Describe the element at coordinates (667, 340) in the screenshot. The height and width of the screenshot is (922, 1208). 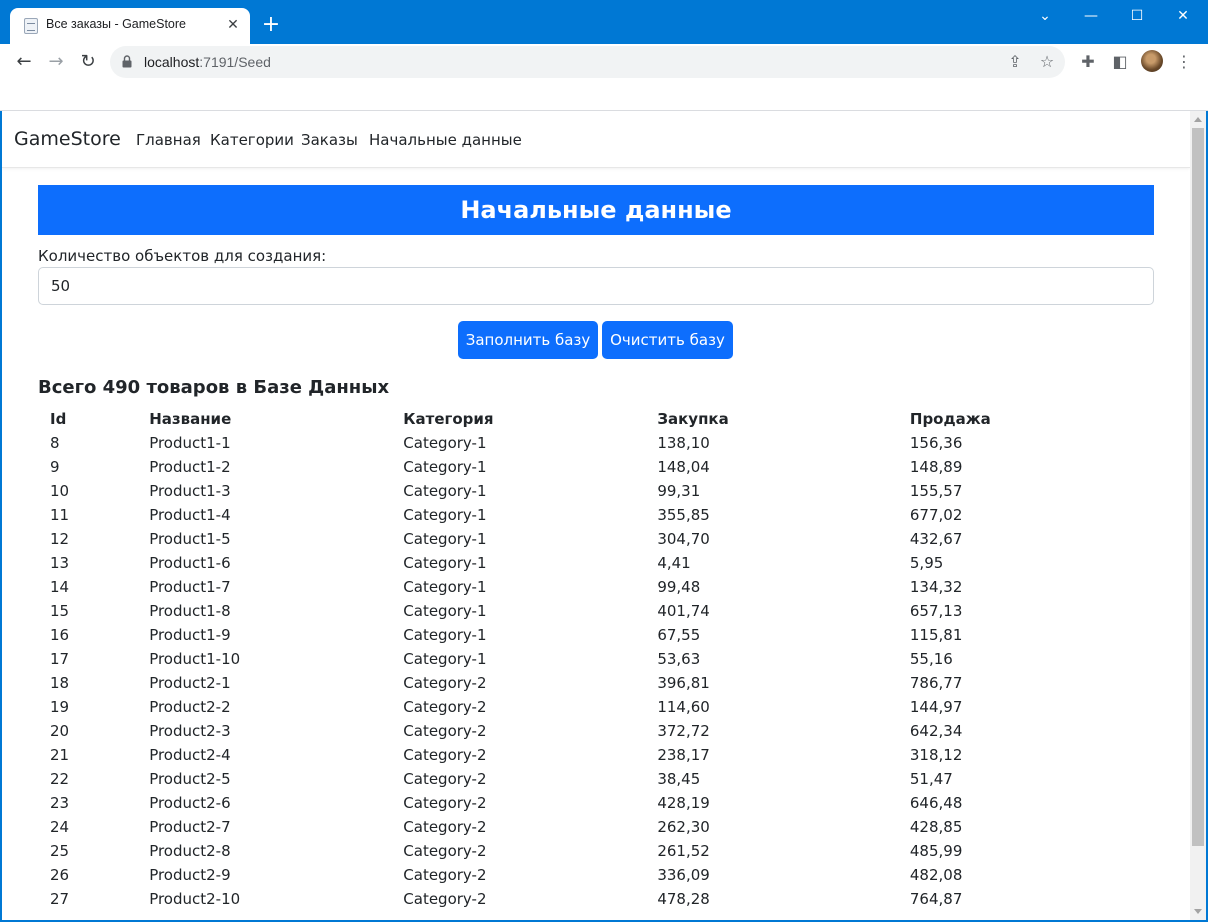
I see `clear-database-button: Очистить базу` at that location.